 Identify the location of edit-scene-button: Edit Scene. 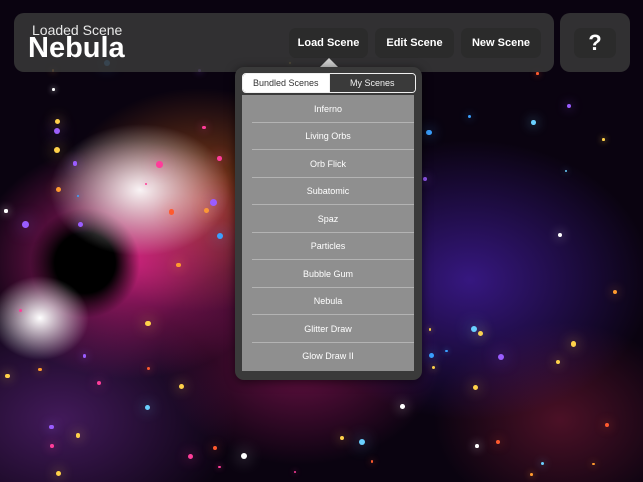
(414, 43).